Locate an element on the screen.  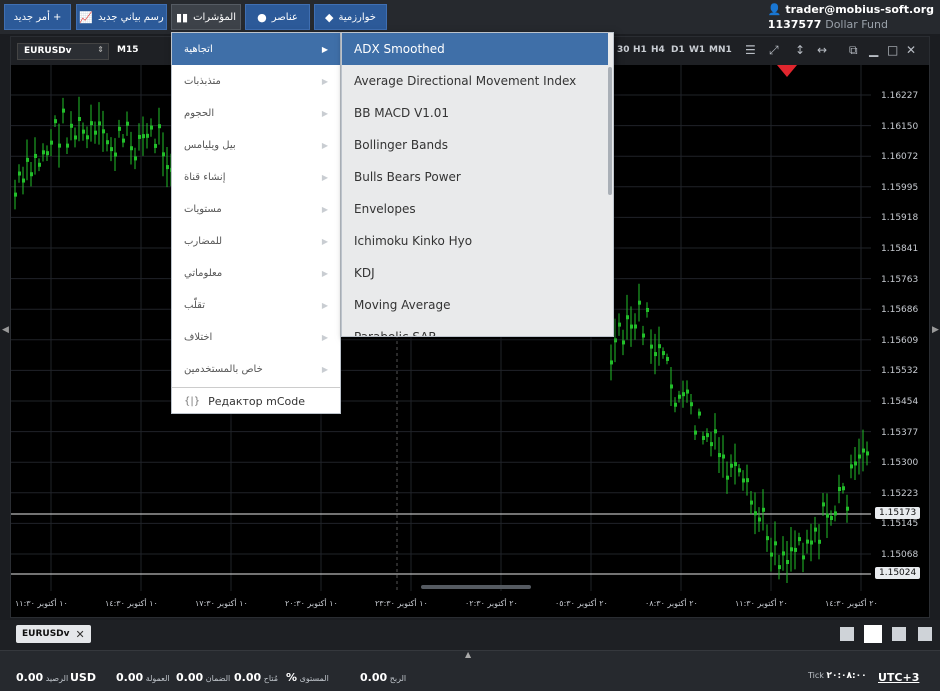
algorithmic-button: ◆ خوارزمية is located at coordinates (350, 17).